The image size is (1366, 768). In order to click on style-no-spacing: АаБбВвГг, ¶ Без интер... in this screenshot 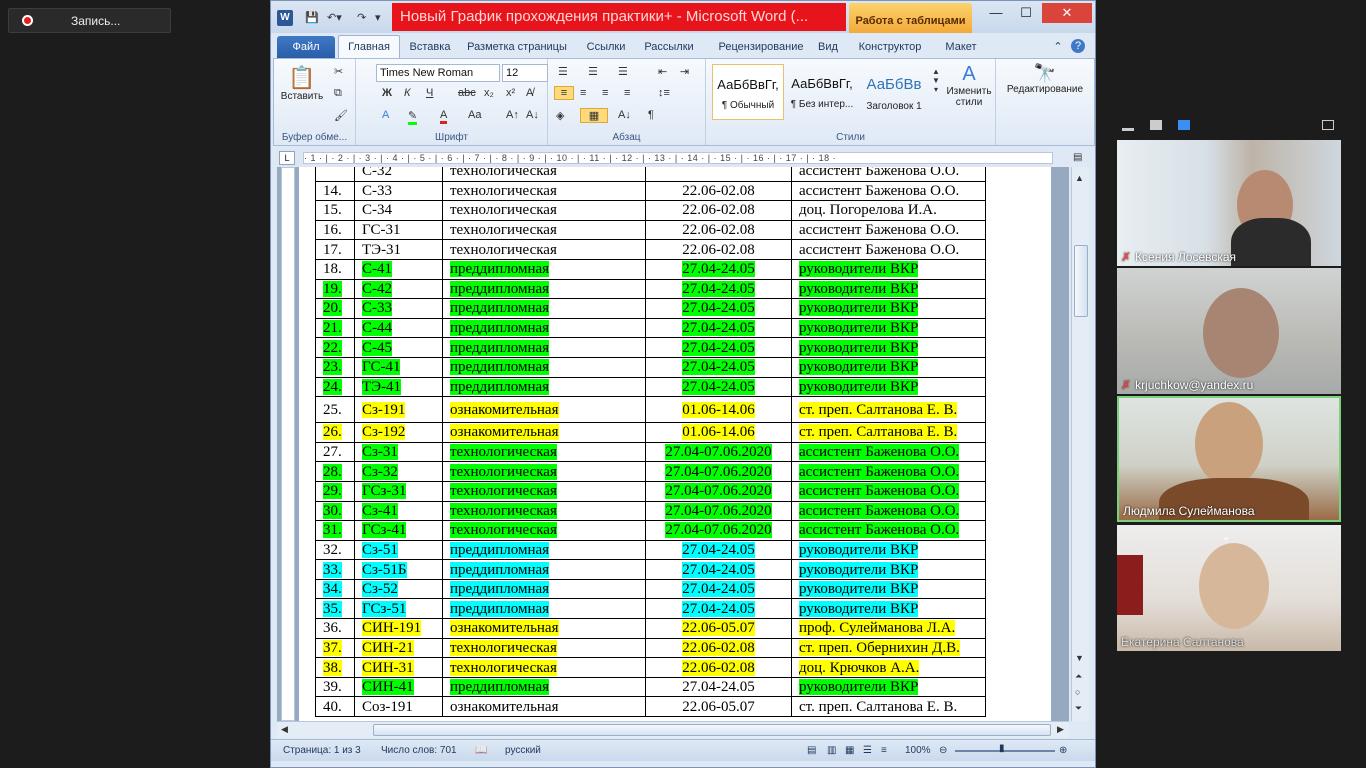, I will do `click(822, 92)`.